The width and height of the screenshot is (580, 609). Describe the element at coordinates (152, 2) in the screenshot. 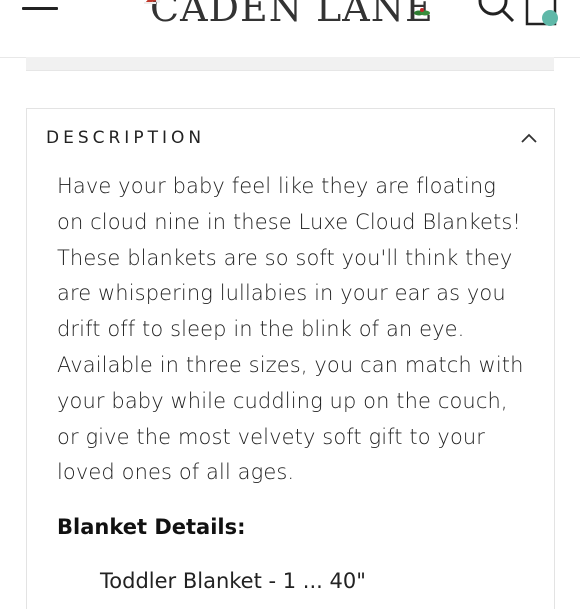

I see `santa-hat-icon` at that location.